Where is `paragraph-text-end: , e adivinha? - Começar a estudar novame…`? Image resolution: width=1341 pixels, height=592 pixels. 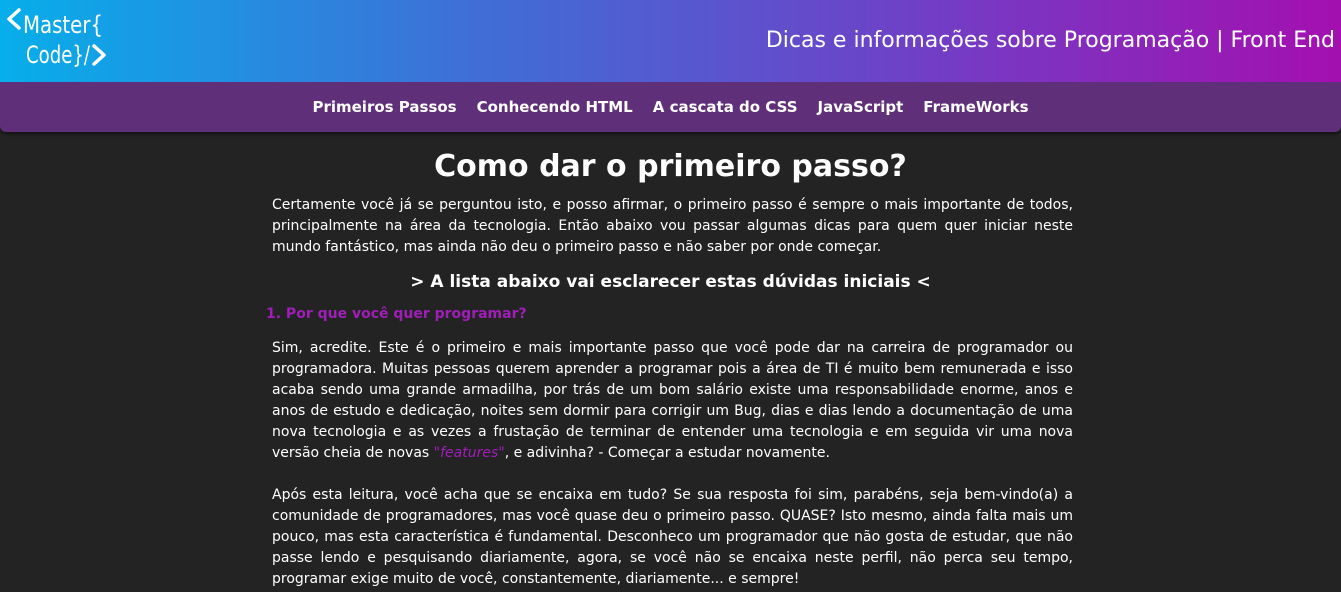 paragraph-text-end: , e adivinha? - Começar a estudar novame… is located at coordinates (667, 453).